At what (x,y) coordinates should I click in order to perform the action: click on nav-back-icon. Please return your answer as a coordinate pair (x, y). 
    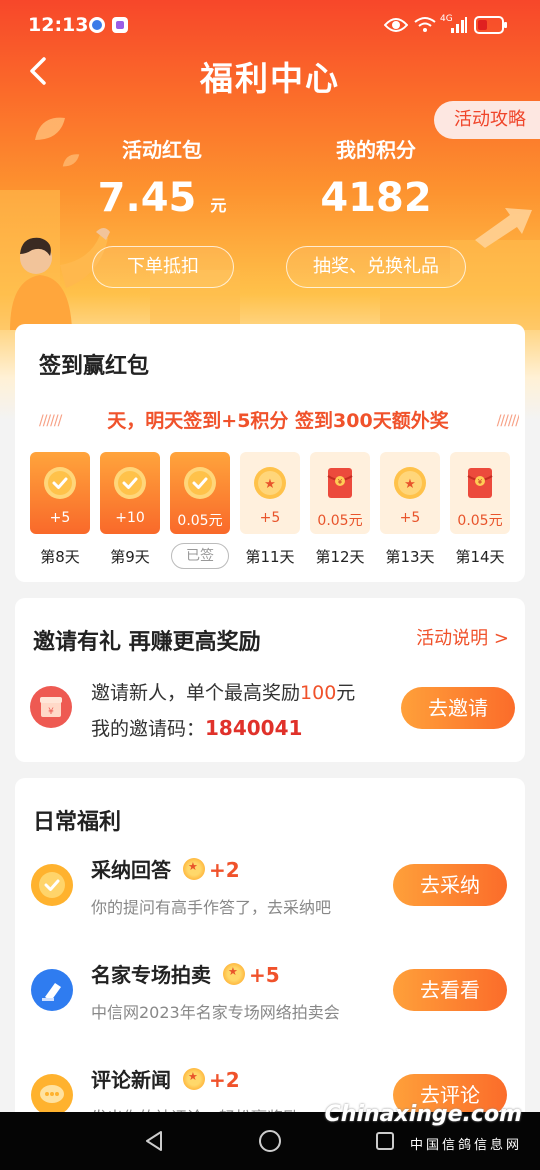
    Looking at the image, I should click on (154, 1141).